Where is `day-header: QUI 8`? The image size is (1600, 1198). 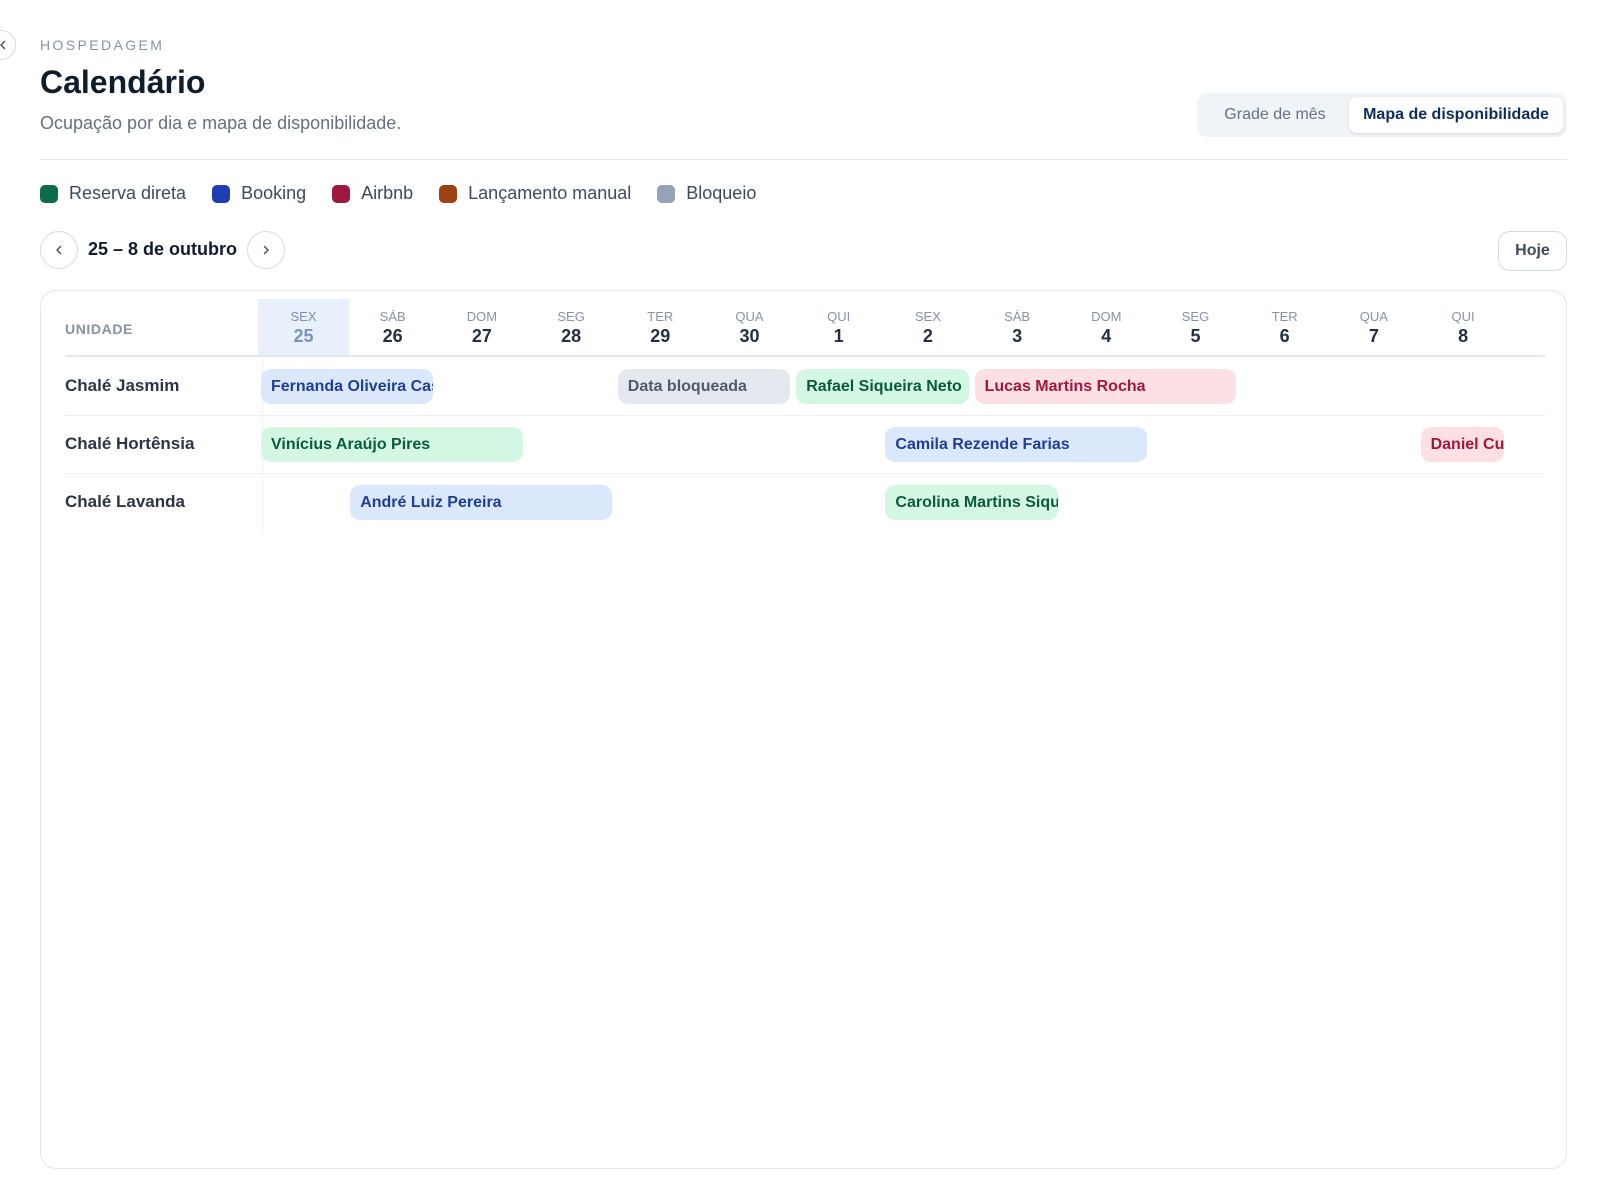 day-header: QUI 8 is located at coordinates (1463, 327).